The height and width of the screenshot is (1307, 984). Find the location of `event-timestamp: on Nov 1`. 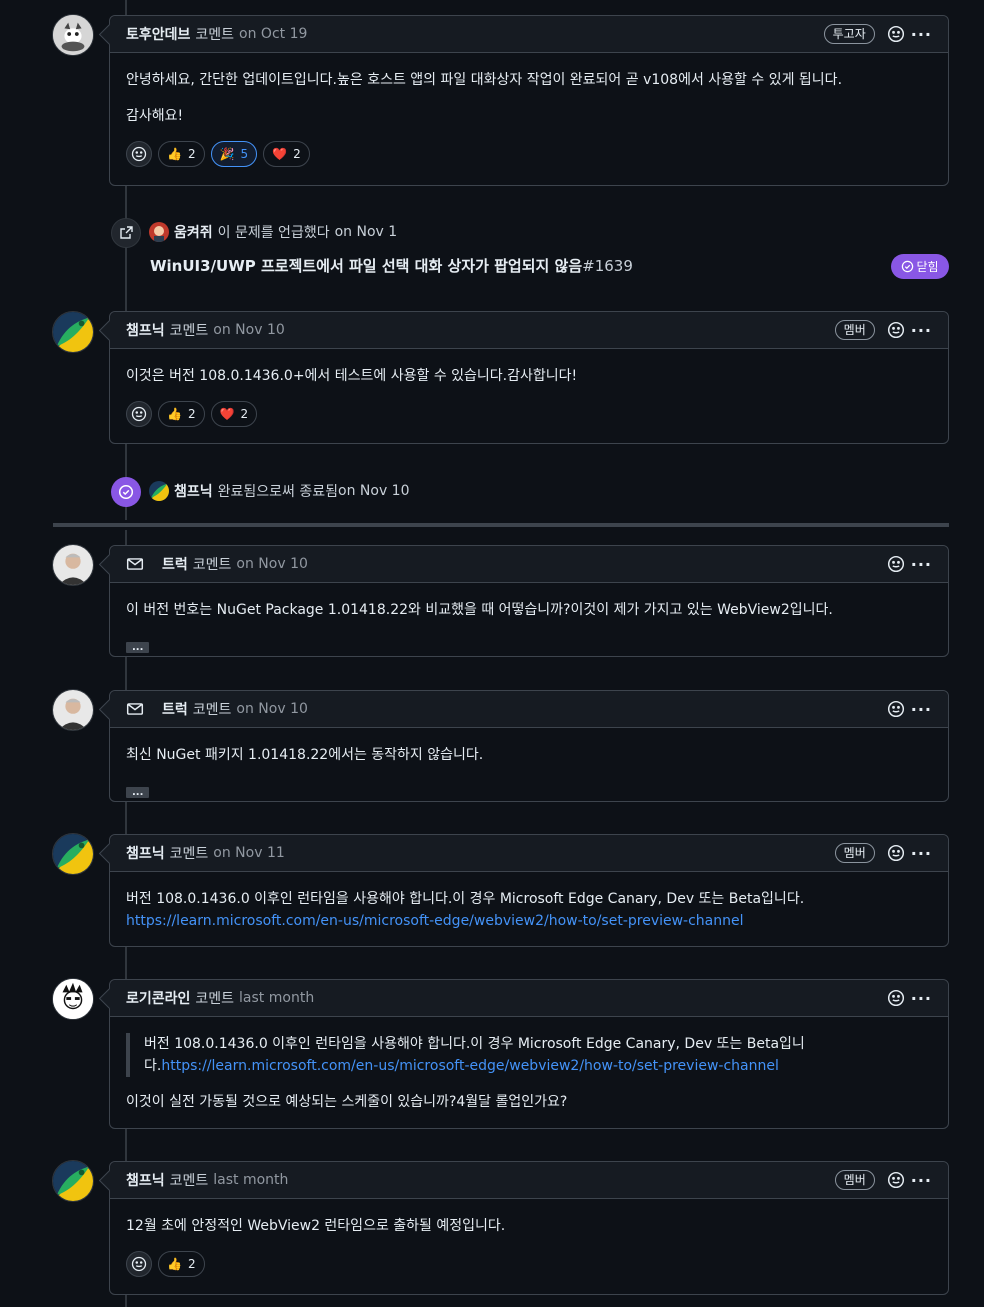

event-timestamp: on Nov 1 is located at coordinates (366, 232).